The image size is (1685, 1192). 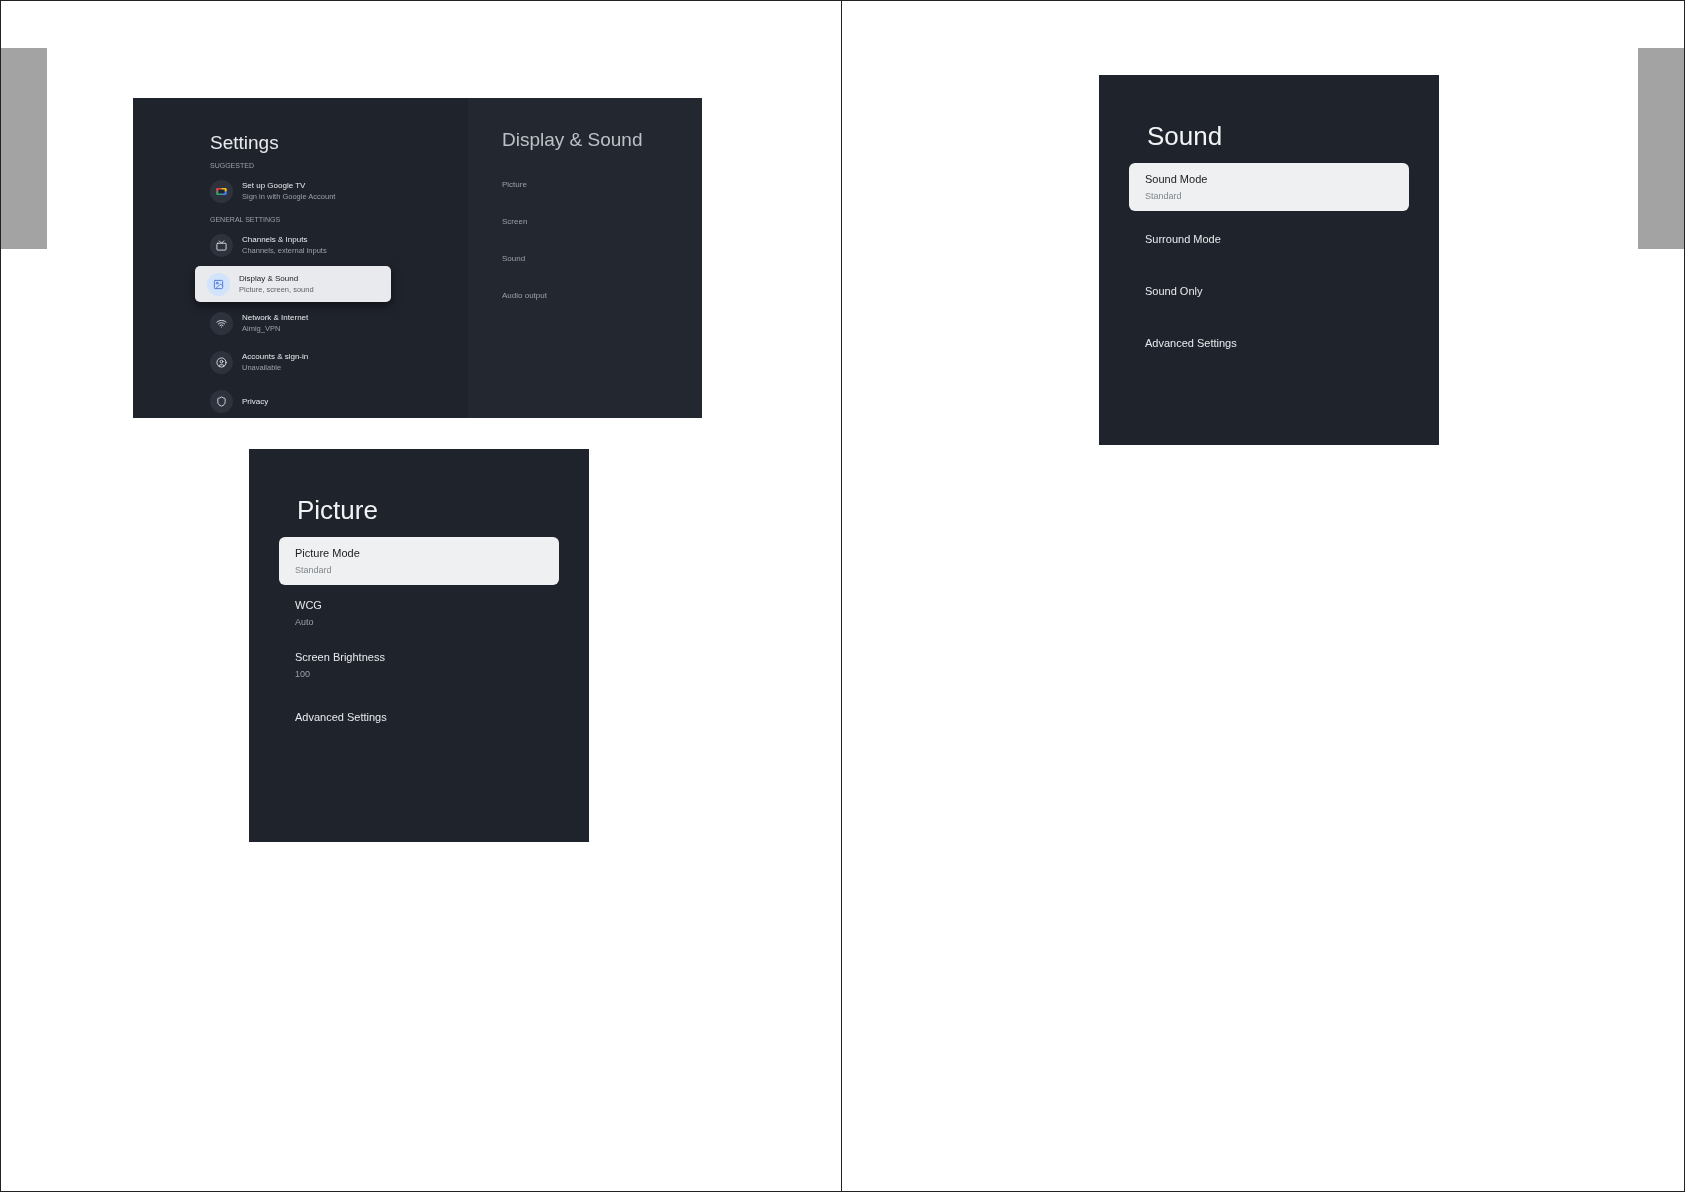 I want to click on item-title: Set up Google TV, so click(x=274, y=185).